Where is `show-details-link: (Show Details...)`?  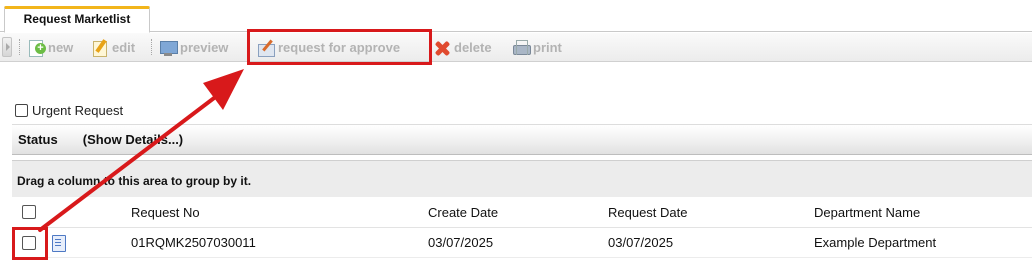 show-details-link: (Show Details...) is located at coordinates (133, 139).